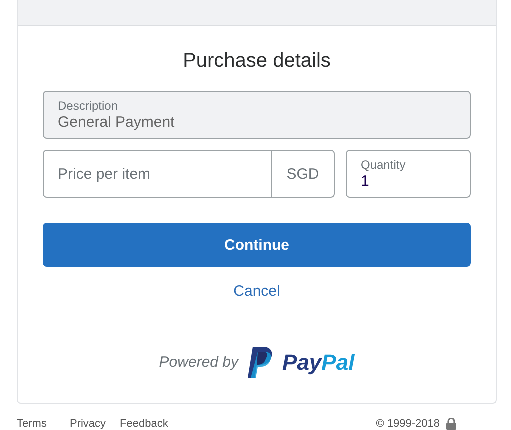 The height and width of the screenshot is (430, 511). Describe the element at coordinates (261, 362) in the screenshot. I see `paypal-logo-icon` at that location.